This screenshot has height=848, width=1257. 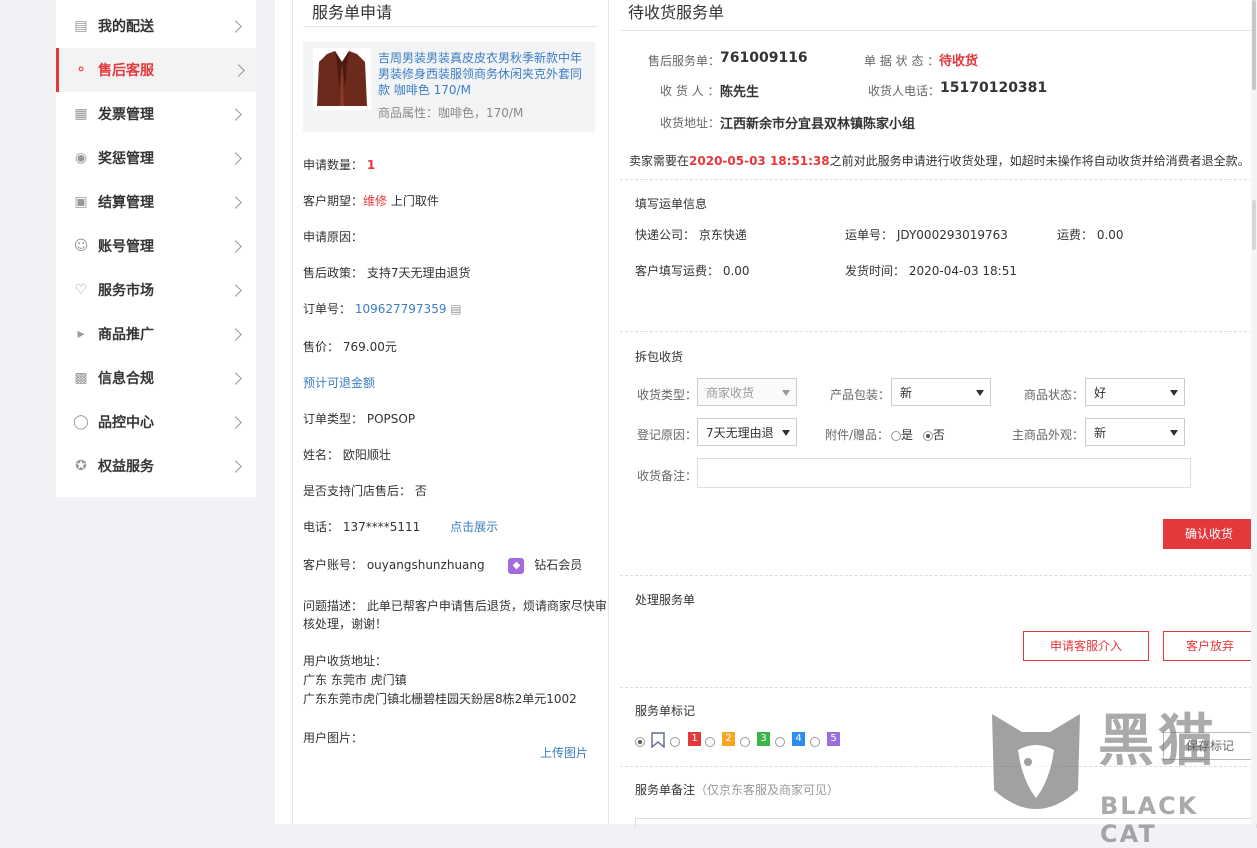 I want to click on package-select: 新, so click(x=941, y=392).